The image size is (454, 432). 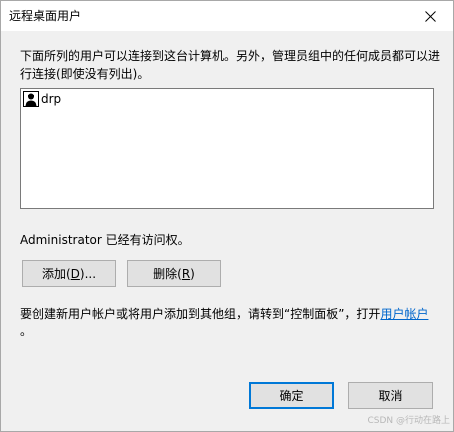 What do you see at coordinates (56, 274) in the screenshot?
I see `add-button-label-prefix: 添加(` at bounding box center [56, 274].